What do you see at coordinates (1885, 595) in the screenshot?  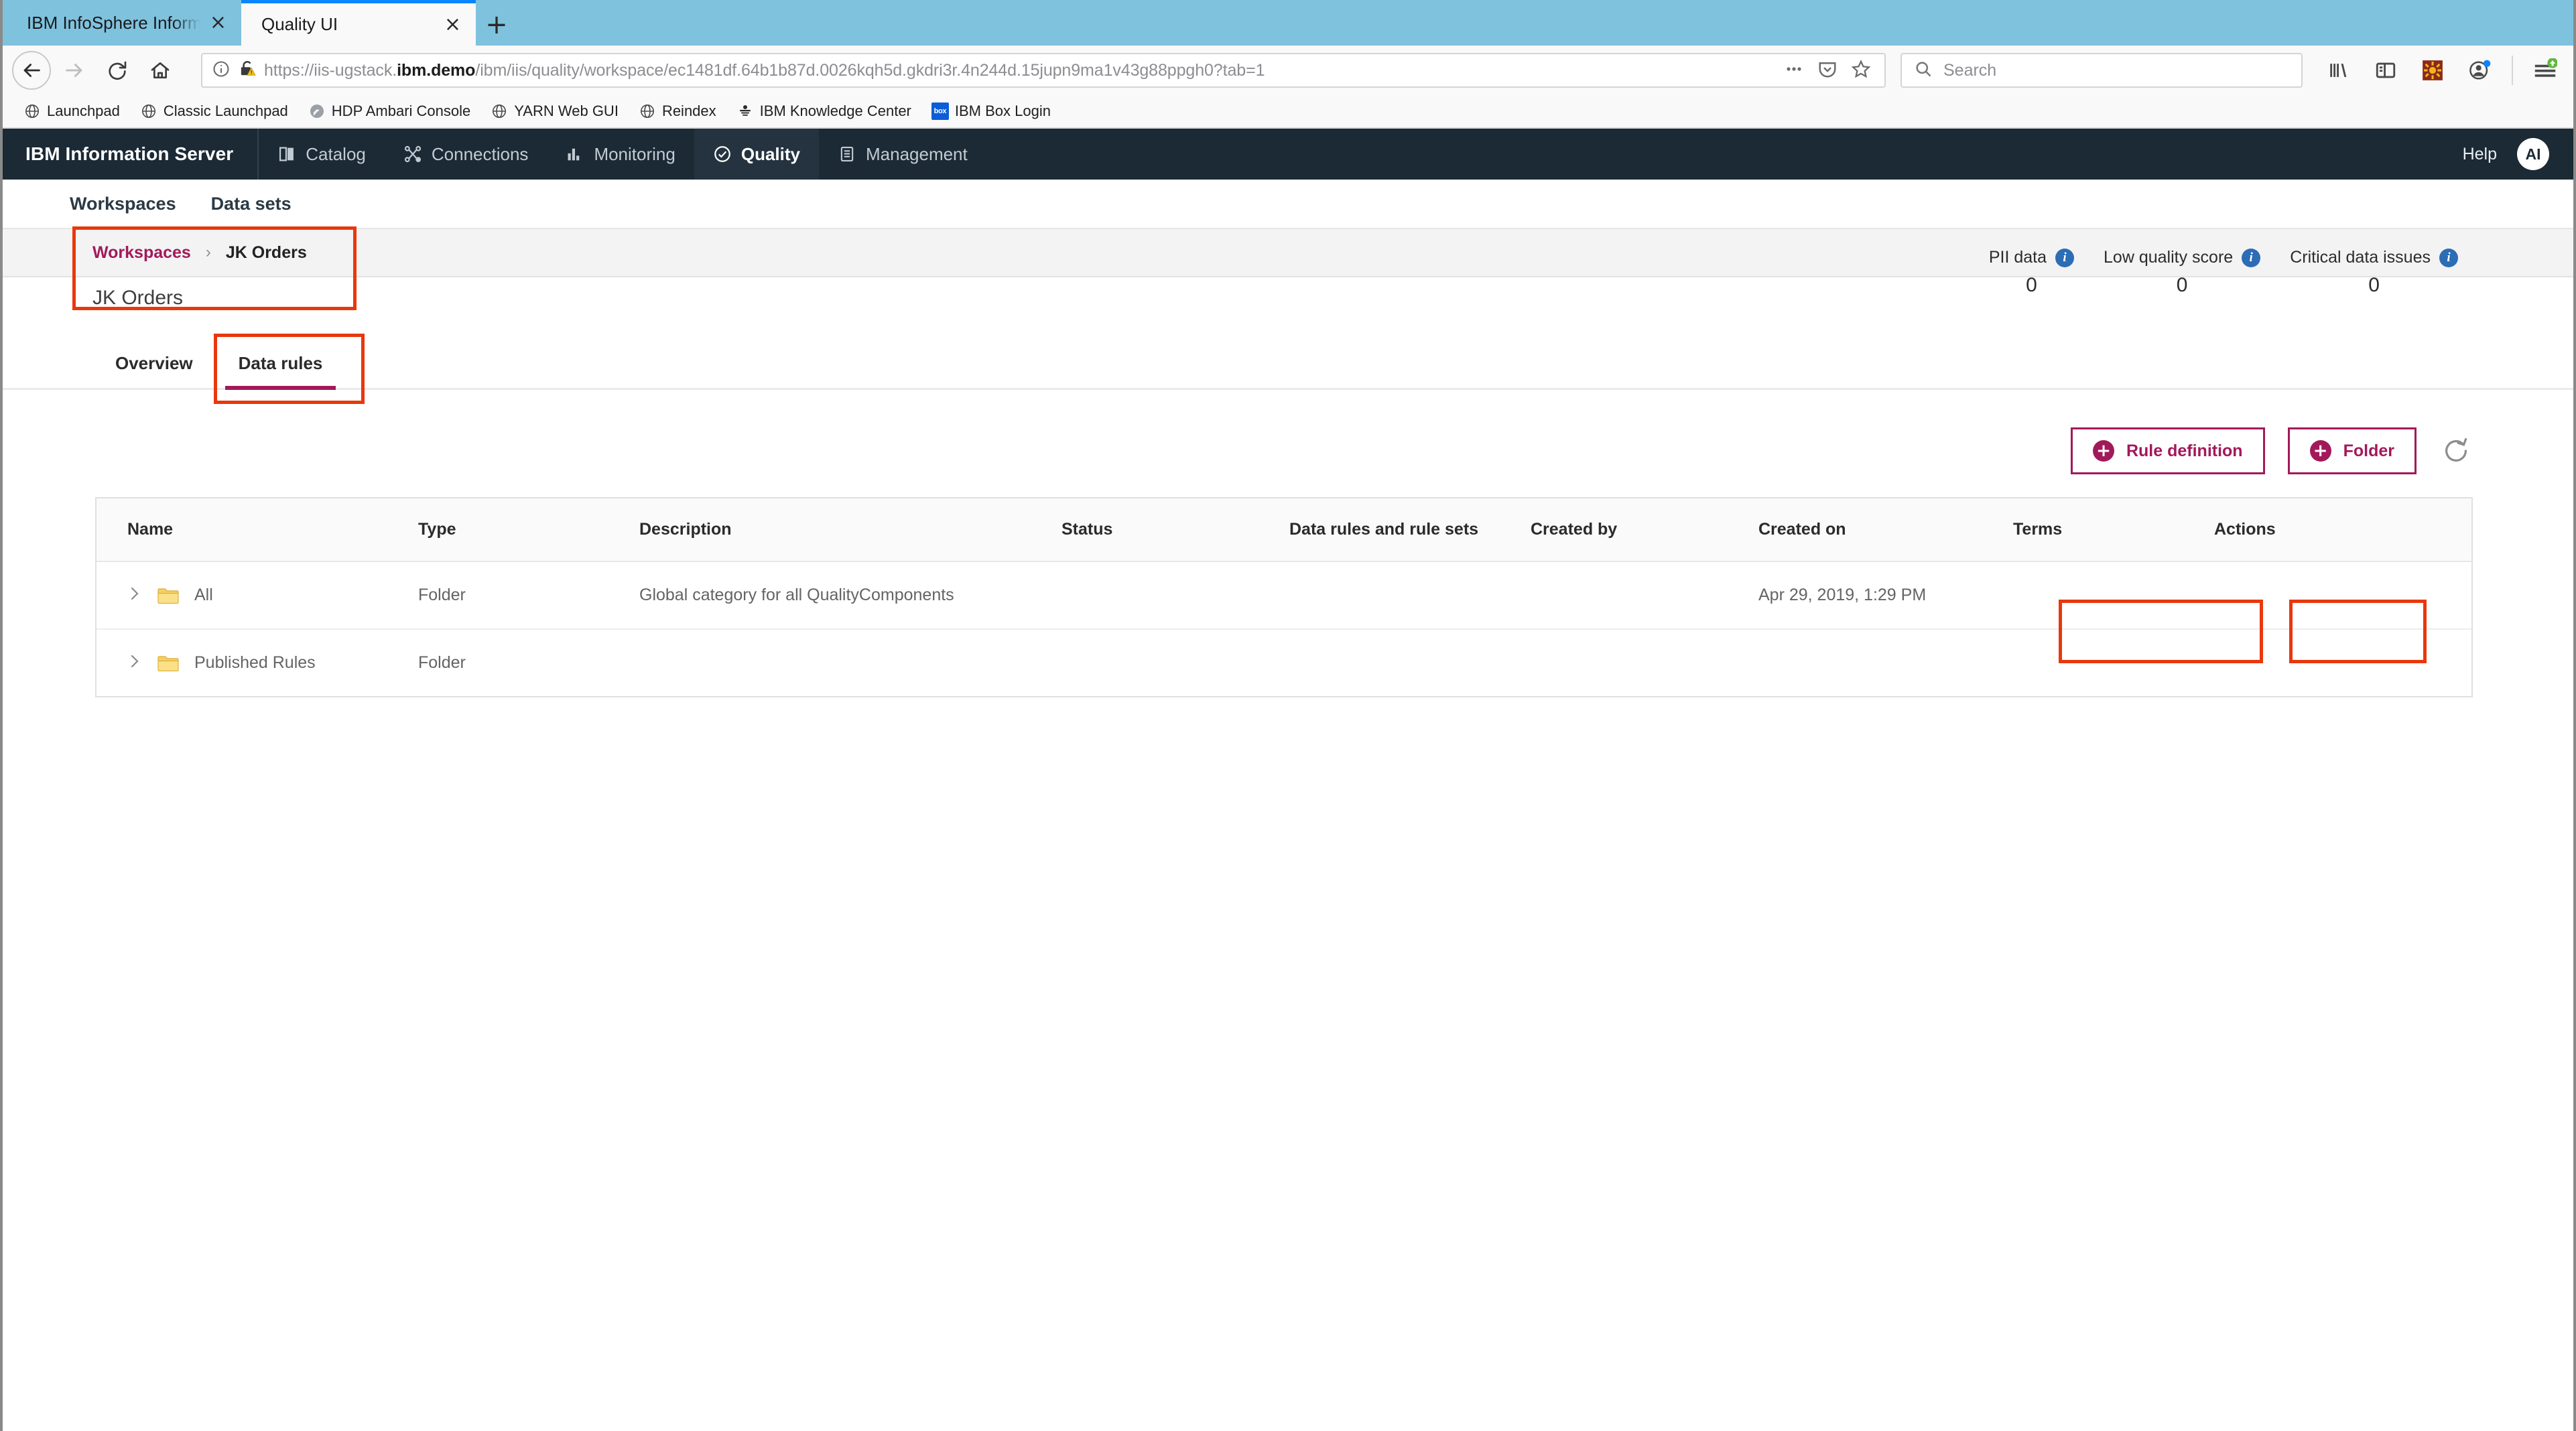 I see `row-created-on: Apr 29, 2019, 1:29 PM` at bounding box center [1885, 595].